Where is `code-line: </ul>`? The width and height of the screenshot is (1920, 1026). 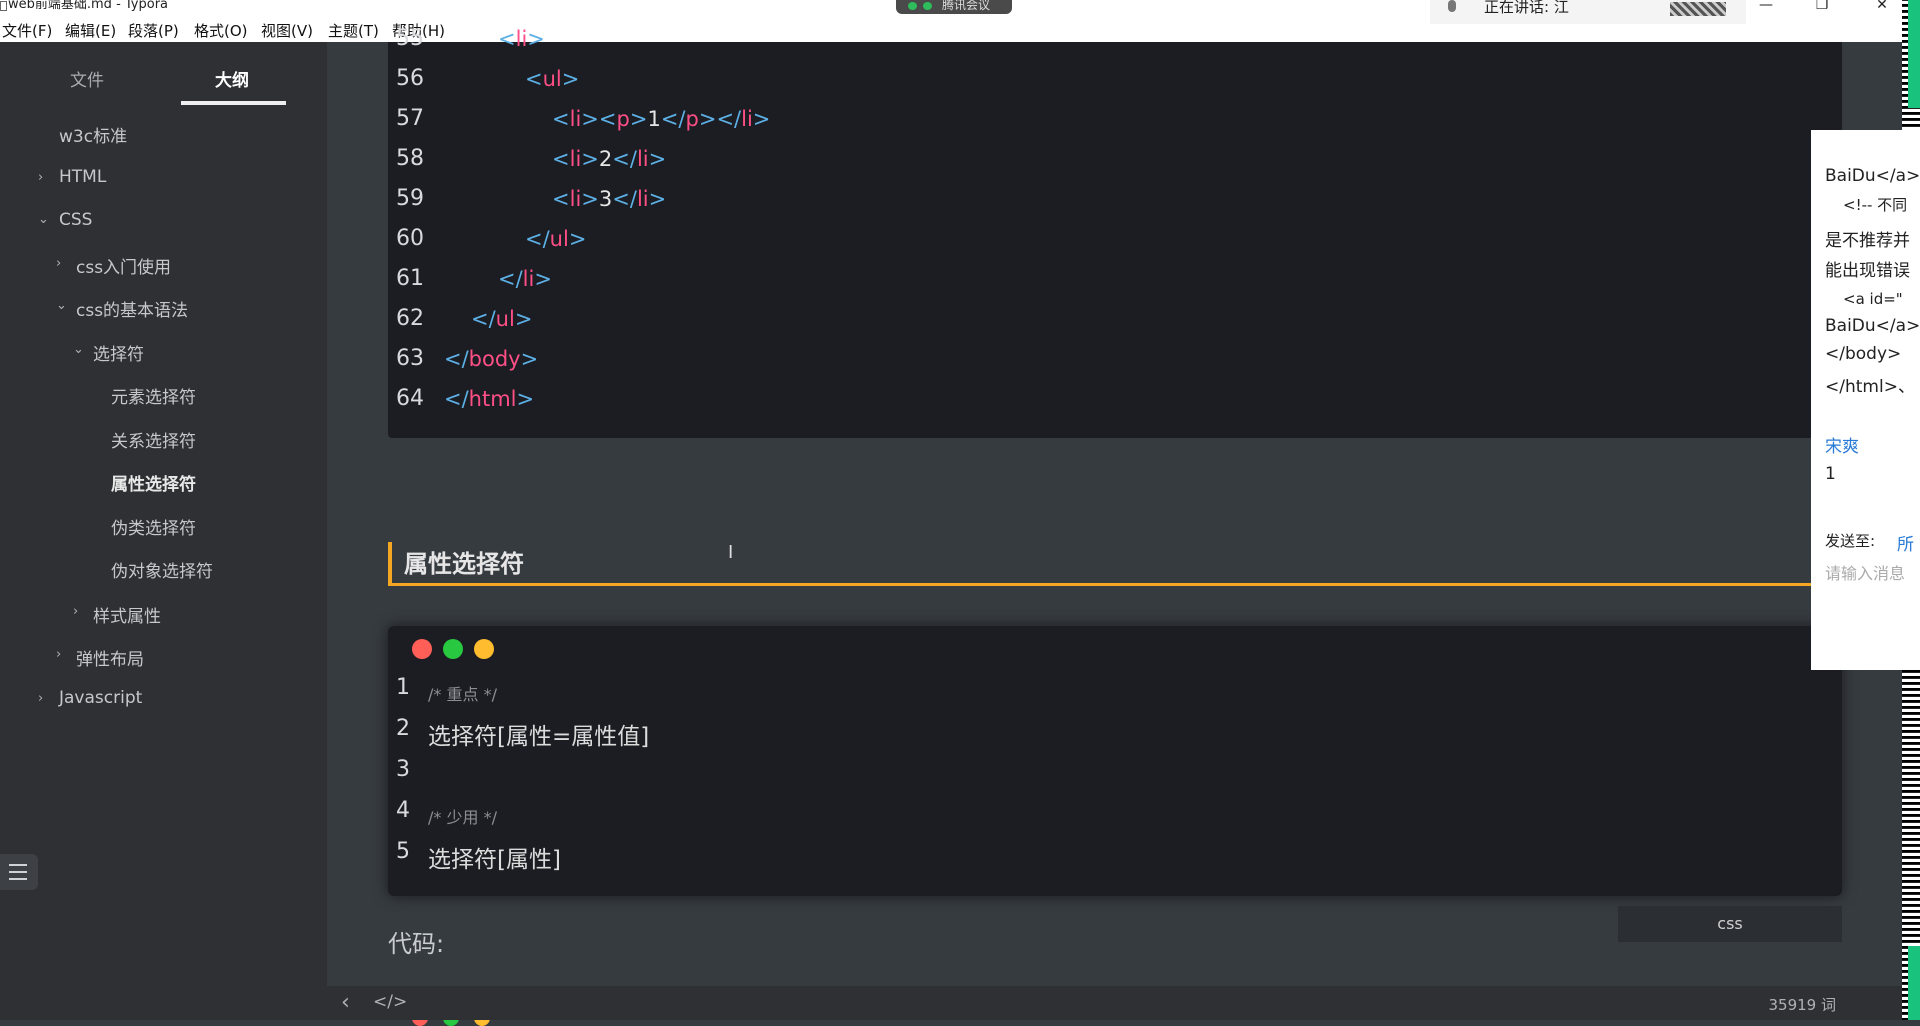 code-line: </ul> is located at coordinates (502, 319).